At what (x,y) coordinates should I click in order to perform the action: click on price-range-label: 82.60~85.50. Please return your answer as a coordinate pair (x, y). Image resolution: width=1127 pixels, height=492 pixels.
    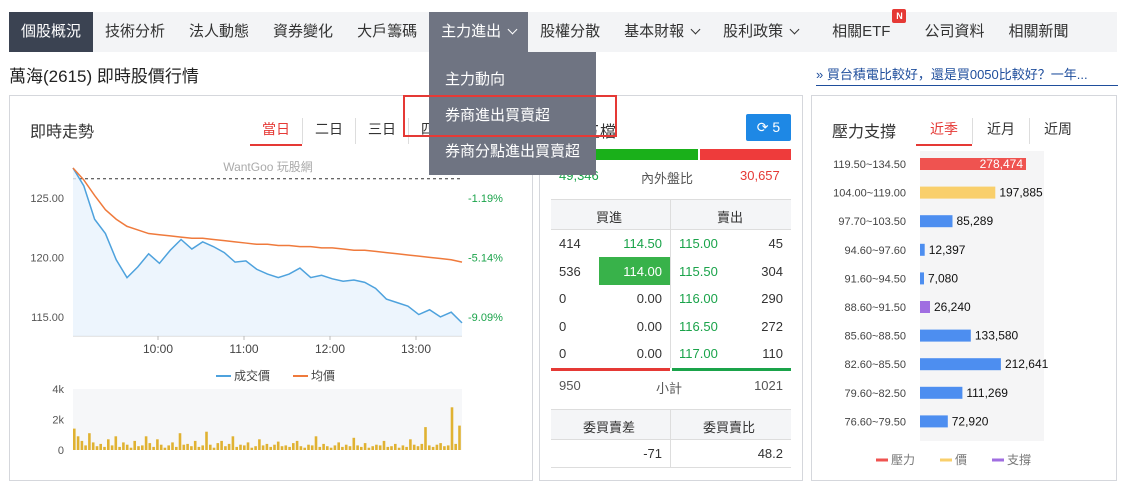
    Looking at the image, I should click on (875, 365).